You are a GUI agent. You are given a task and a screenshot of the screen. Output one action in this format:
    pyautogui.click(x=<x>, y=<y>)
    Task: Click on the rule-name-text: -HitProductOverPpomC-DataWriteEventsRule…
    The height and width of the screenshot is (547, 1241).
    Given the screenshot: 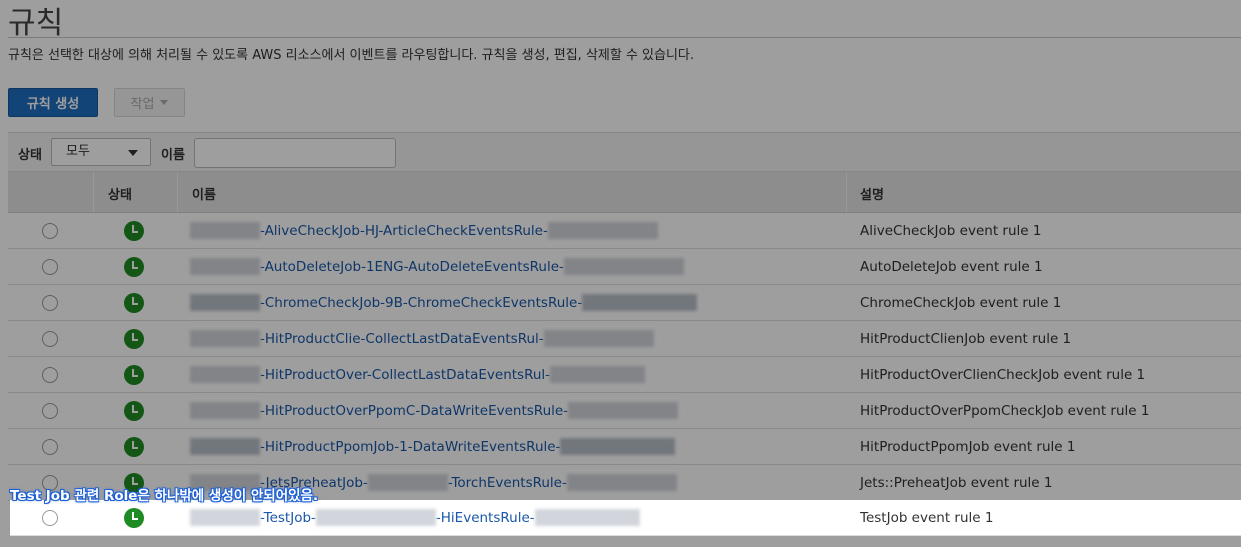 What is the action you would take?
    pyautogui.click(x=414, y=410)
    